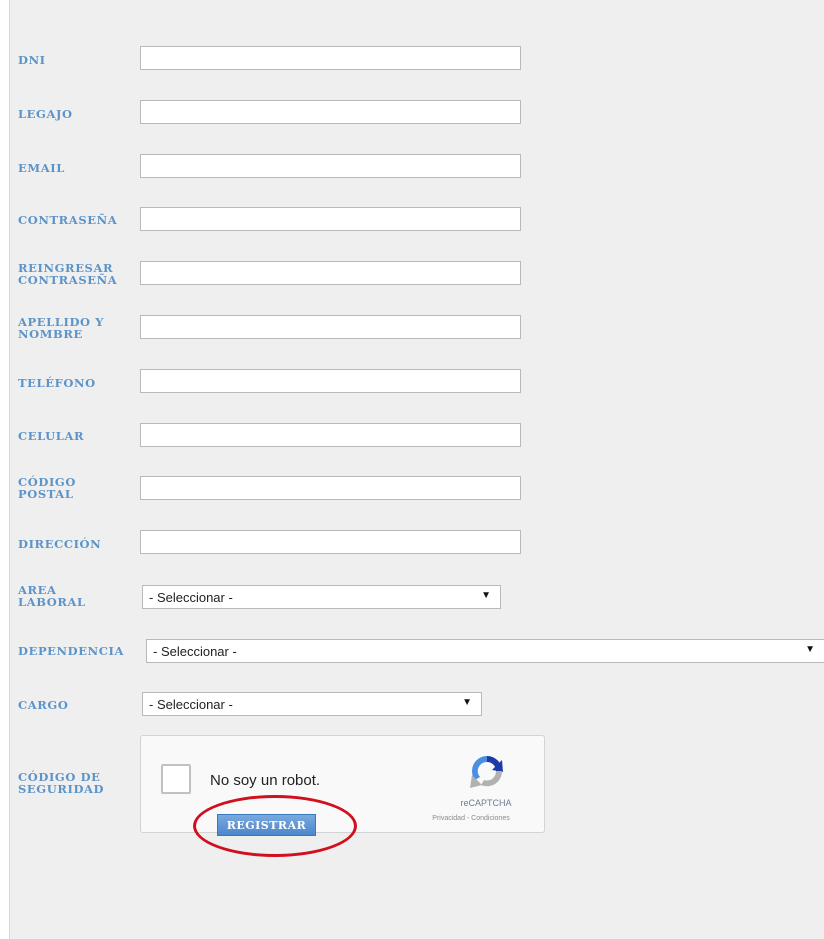  I want to click on phone-input, so click(330, 381).